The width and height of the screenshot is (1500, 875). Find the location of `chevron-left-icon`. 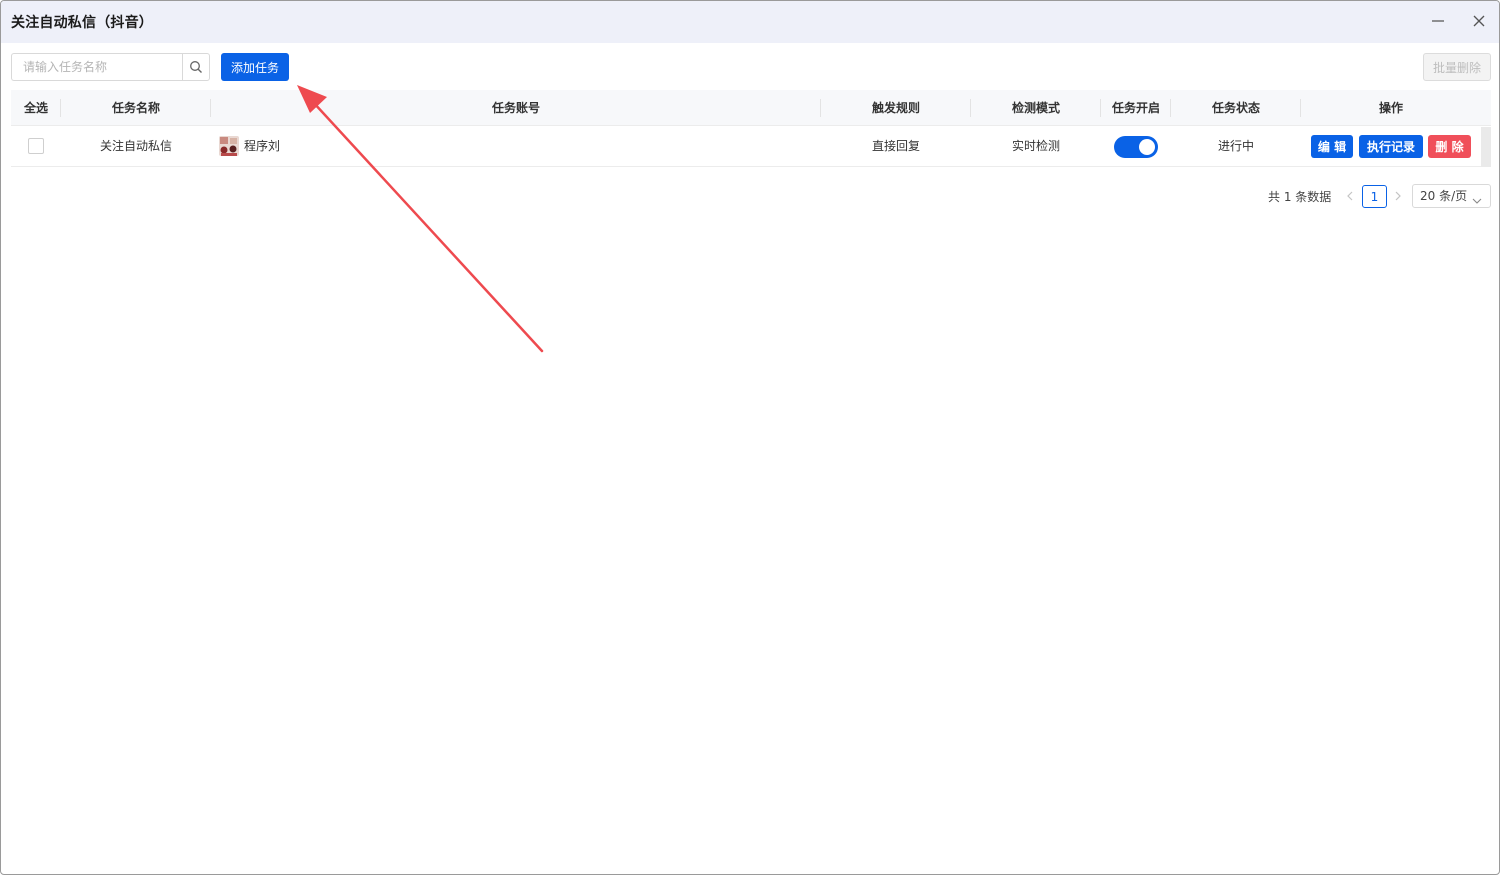

chevron-left-icon is located at coordinates (1350, 196).